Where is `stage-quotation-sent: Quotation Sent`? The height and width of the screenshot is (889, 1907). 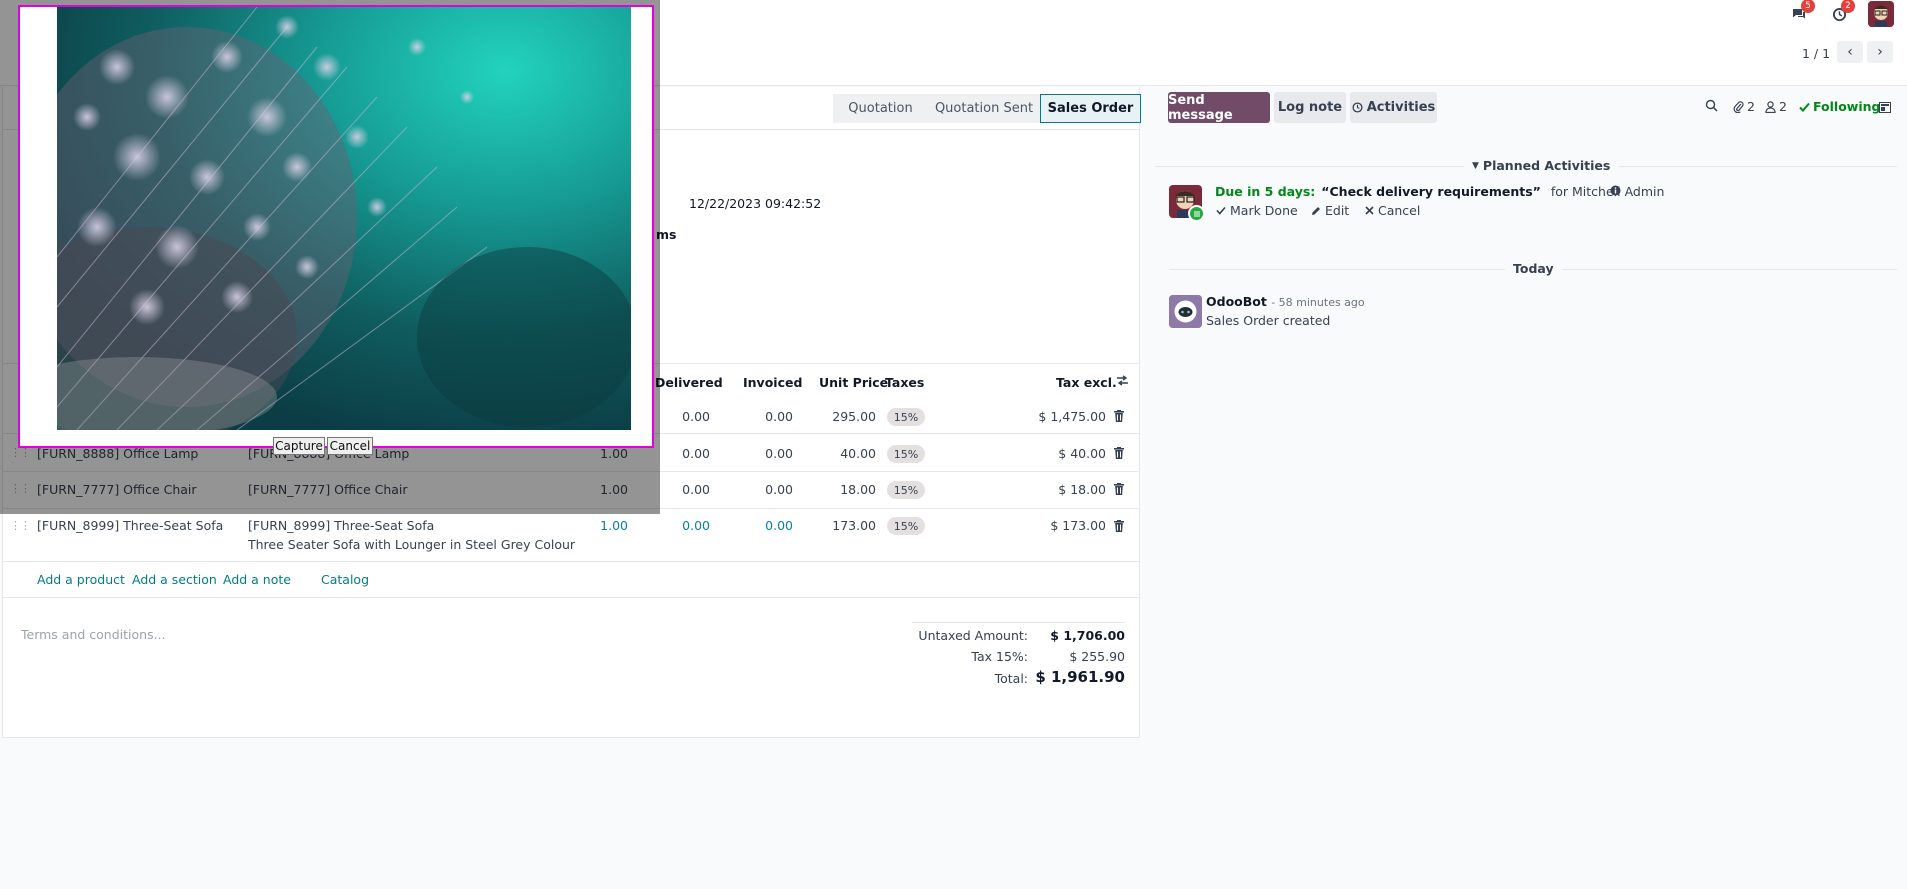 stage-quotation-sent: Quotation Sent is located at coordinates (984, 108).